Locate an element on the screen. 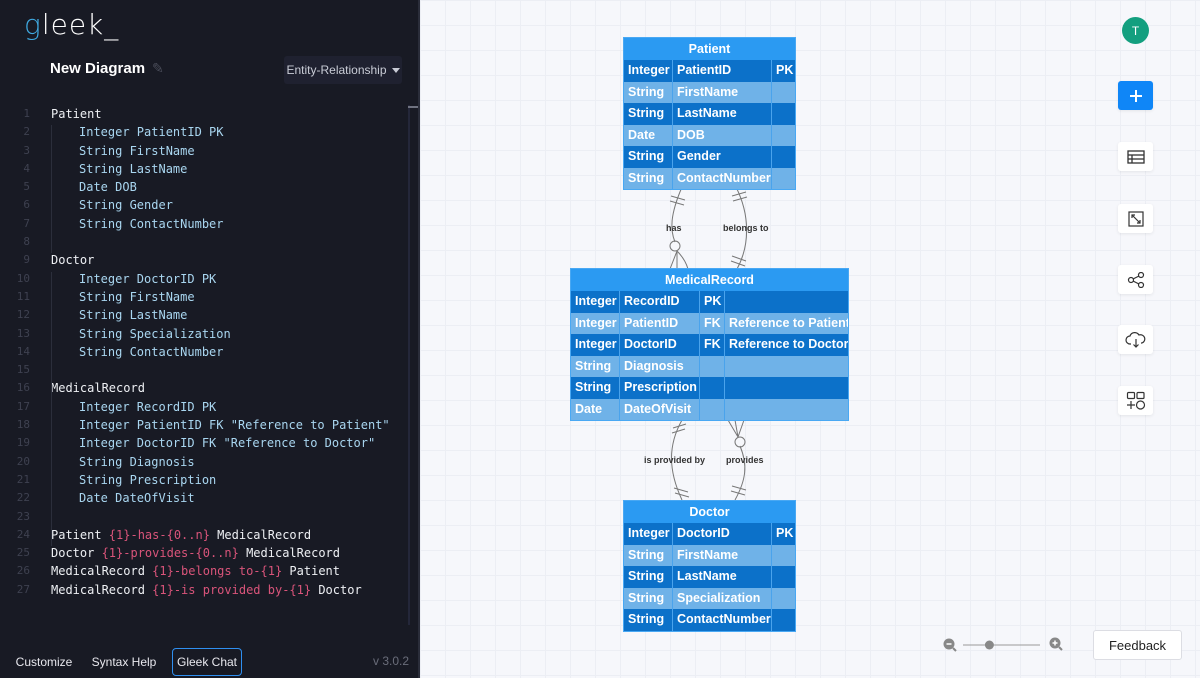 The height and width of the screenshot is (678, 1200). entity-attribute-row: Integer DoctorID FK Reference to Doctor is located at coordinates (709, 345).